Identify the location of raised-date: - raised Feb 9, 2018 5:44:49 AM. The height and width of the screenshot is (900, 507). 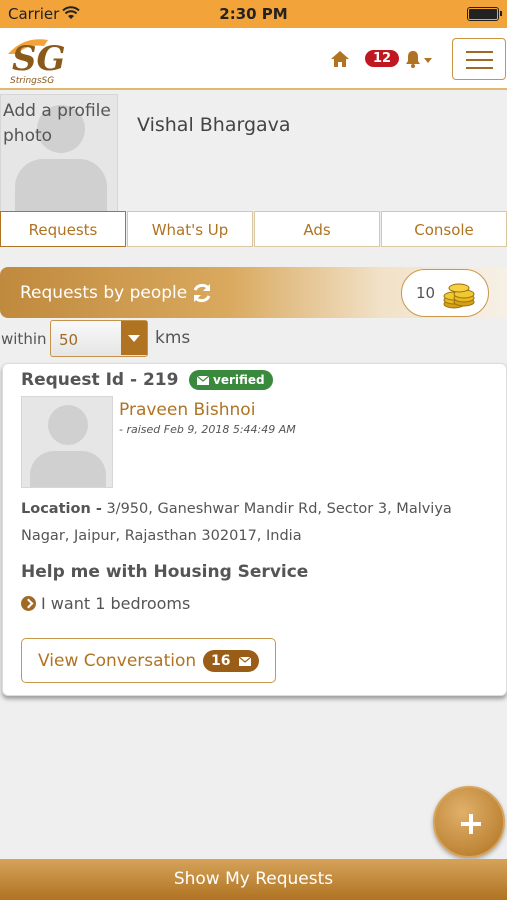
(207, 429).